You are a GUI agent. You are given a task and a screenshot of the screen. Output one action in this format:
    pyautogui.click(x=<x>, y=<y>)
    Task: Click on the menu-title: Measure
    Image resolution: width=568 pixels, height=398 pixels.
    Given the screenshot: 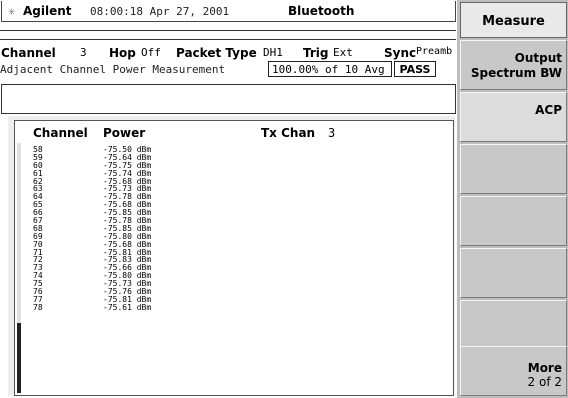 What is the action you would take?
    pyautogui.click(x=513, y=20)
    